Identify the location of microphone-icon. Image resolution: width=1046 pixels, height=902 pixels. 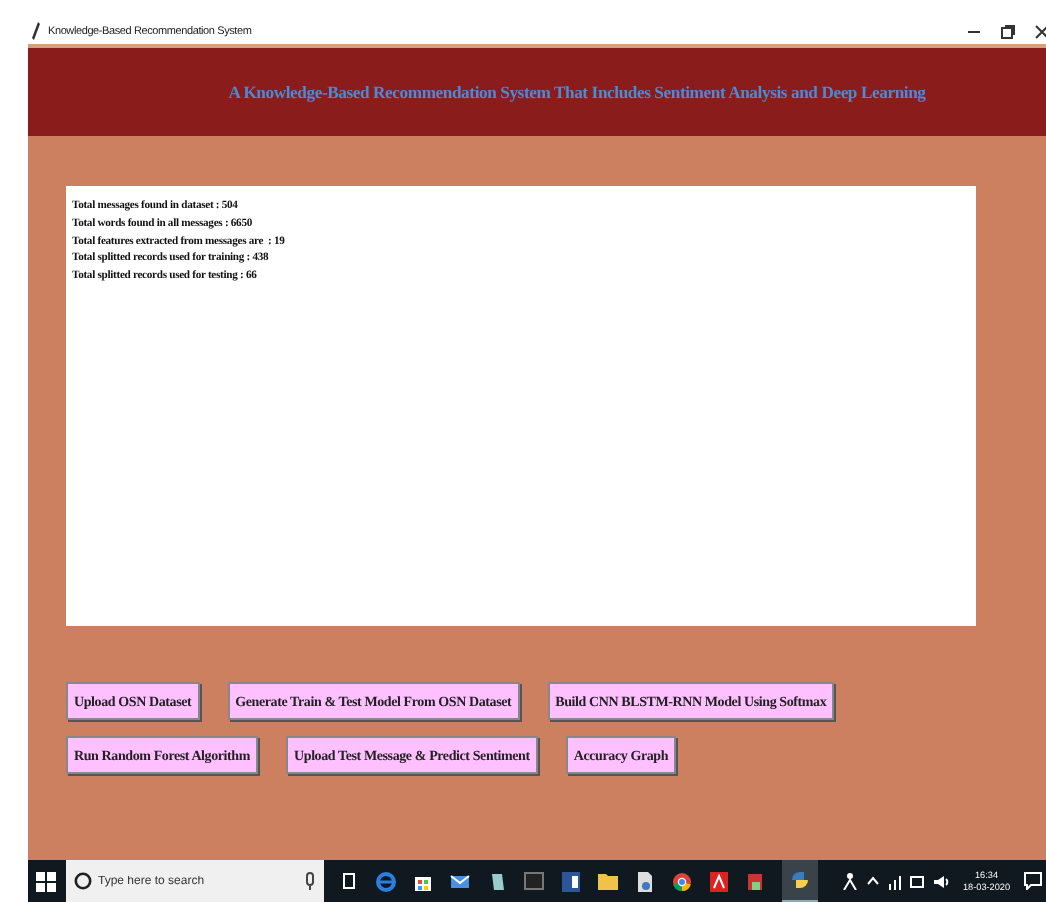
(310, 881).